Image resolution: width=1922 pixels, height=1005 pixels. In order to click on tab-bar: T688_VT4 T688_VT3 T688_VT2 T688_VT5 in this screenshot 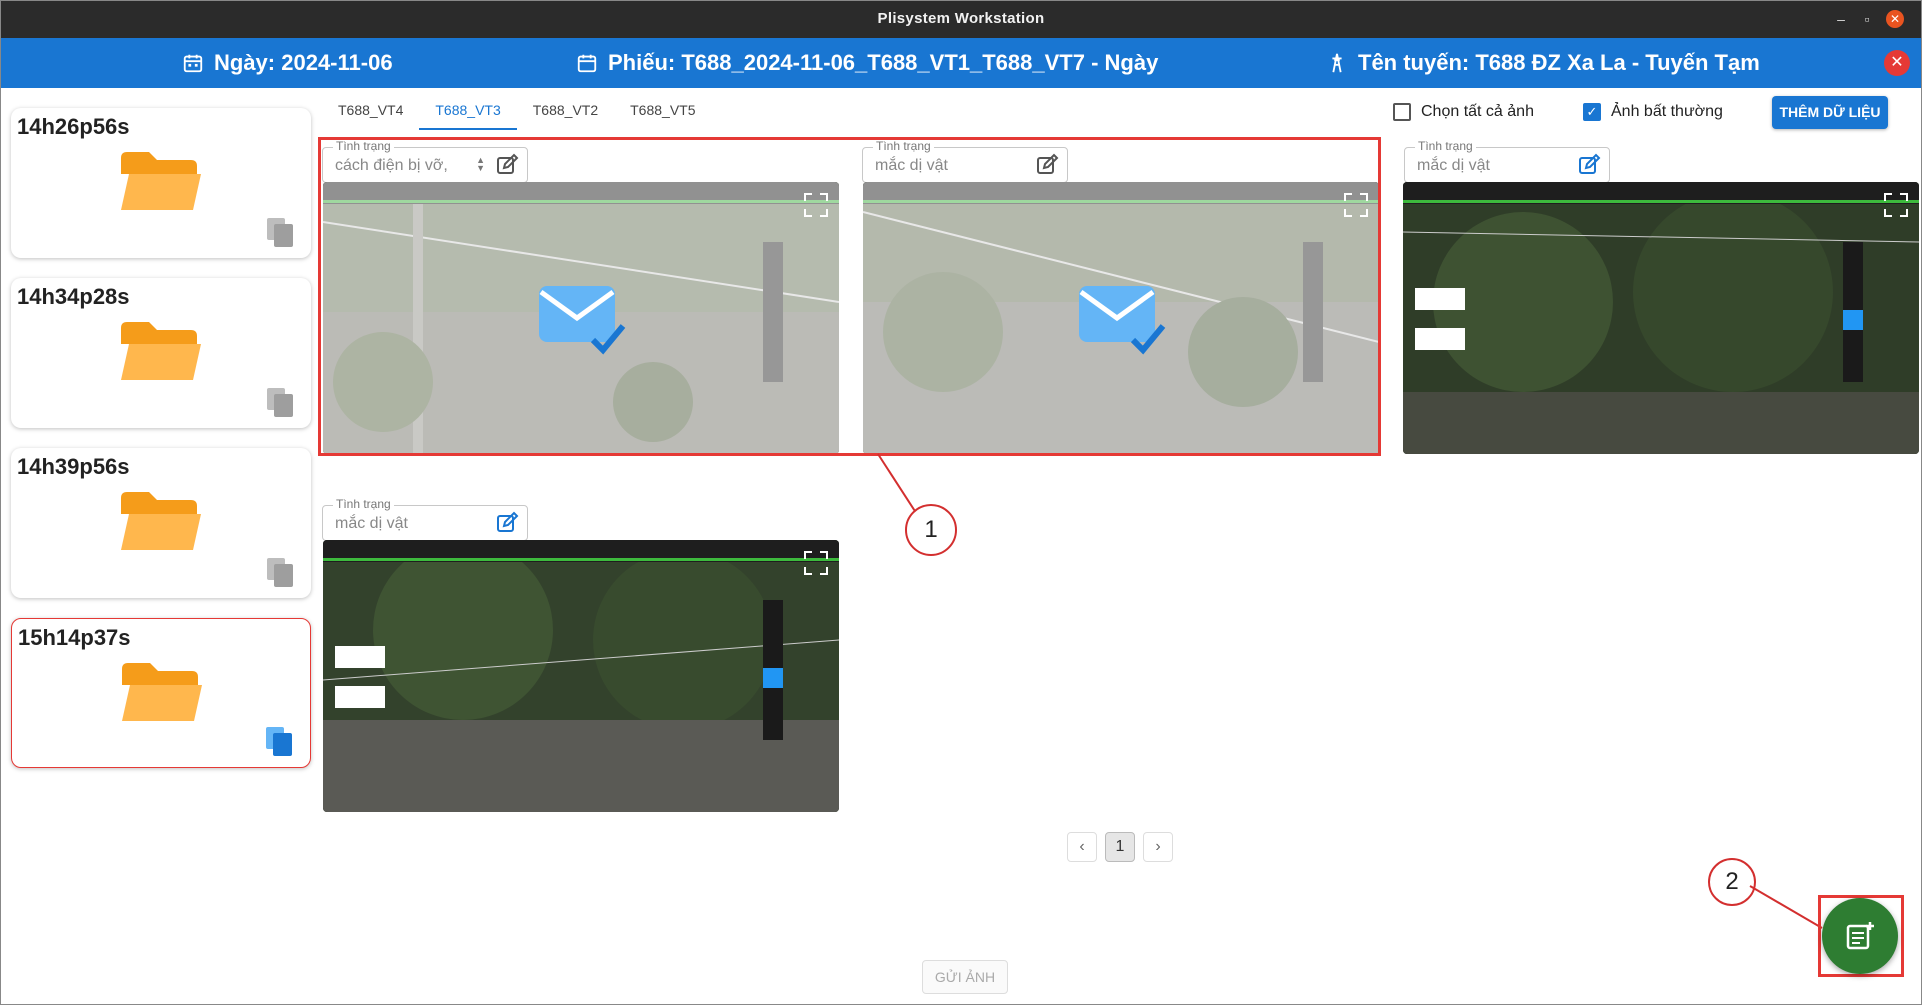, I will do `click(517, 110)`.